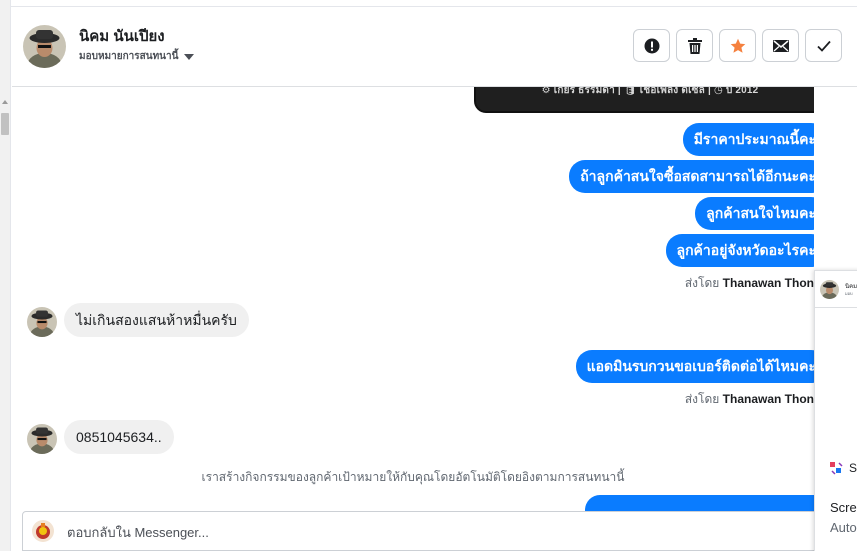 This screenshot has height=551, width=857. What do you see at coordinates (129, 56) in the screenshot?
I see `assign-label: มอบหมายการสนทนานี้` at bounding box center [129, 56].